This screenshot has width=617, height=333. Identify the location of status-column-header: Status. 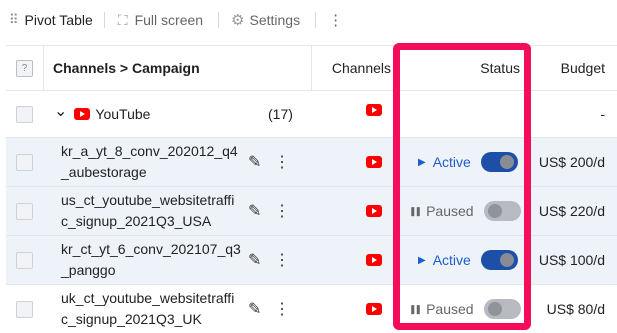
(459, 68).